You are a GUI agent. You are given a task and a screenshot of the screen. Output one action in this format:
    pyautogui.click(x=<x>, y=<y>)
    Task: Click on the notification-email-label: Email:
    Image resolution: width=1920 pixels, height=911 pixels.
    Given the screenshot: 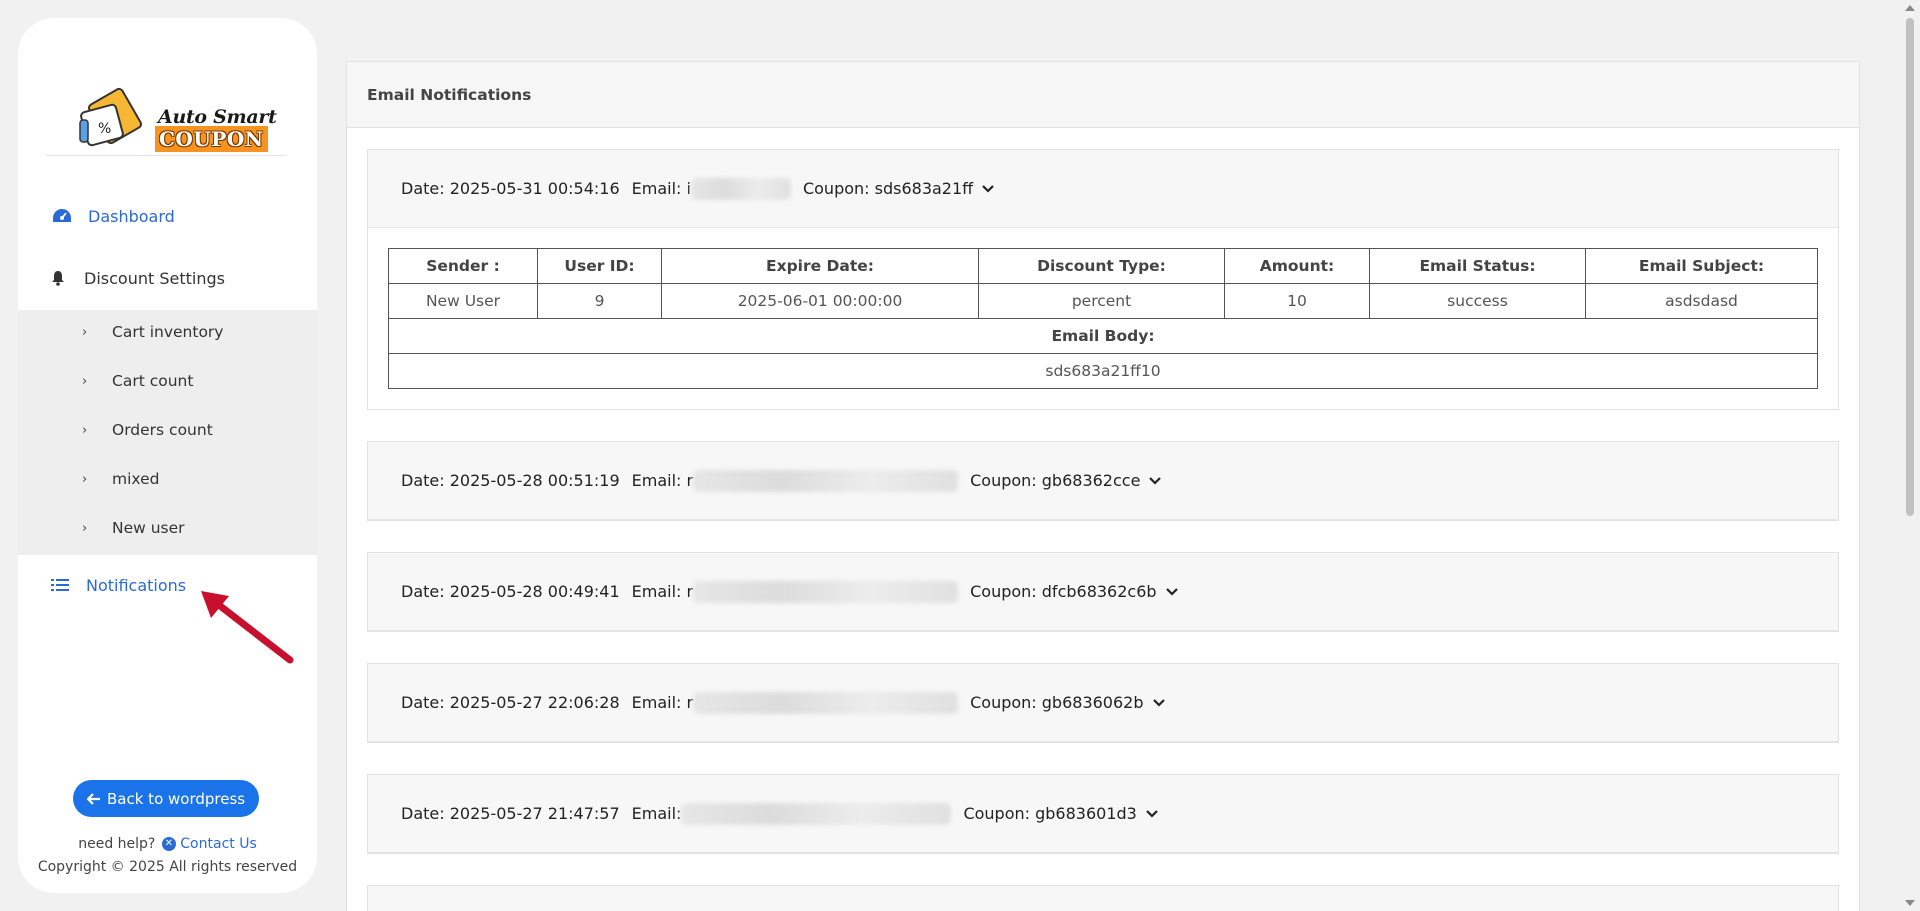 What is the action you would take?
    pyautogui.click(x=656, y=813)
    